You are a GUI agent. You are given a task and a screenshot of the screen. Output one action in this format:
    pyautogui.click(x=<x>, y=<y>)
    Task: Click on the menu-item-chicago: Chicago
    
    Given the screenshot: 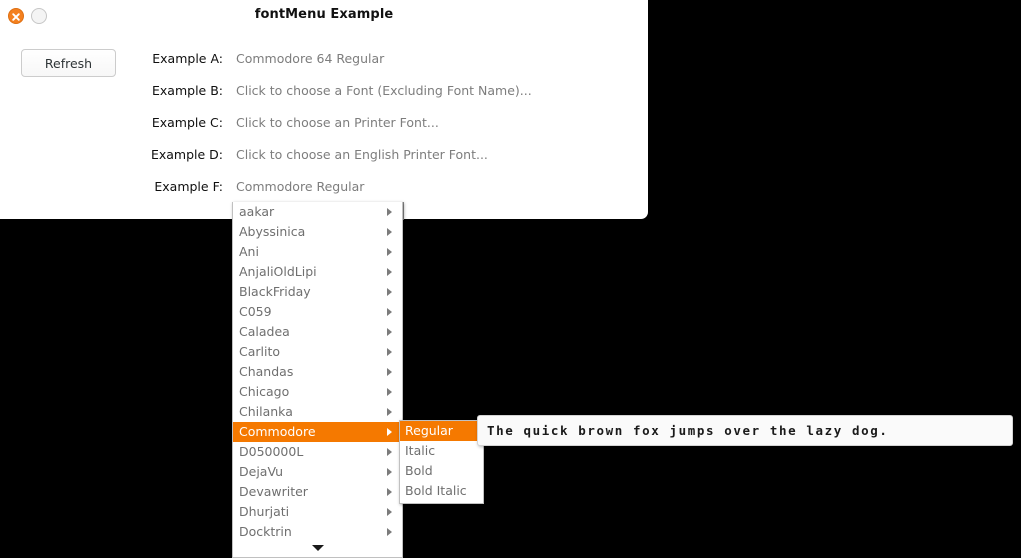 What is the action you would take?
    pyautogui.click(x=317, y=392)
    